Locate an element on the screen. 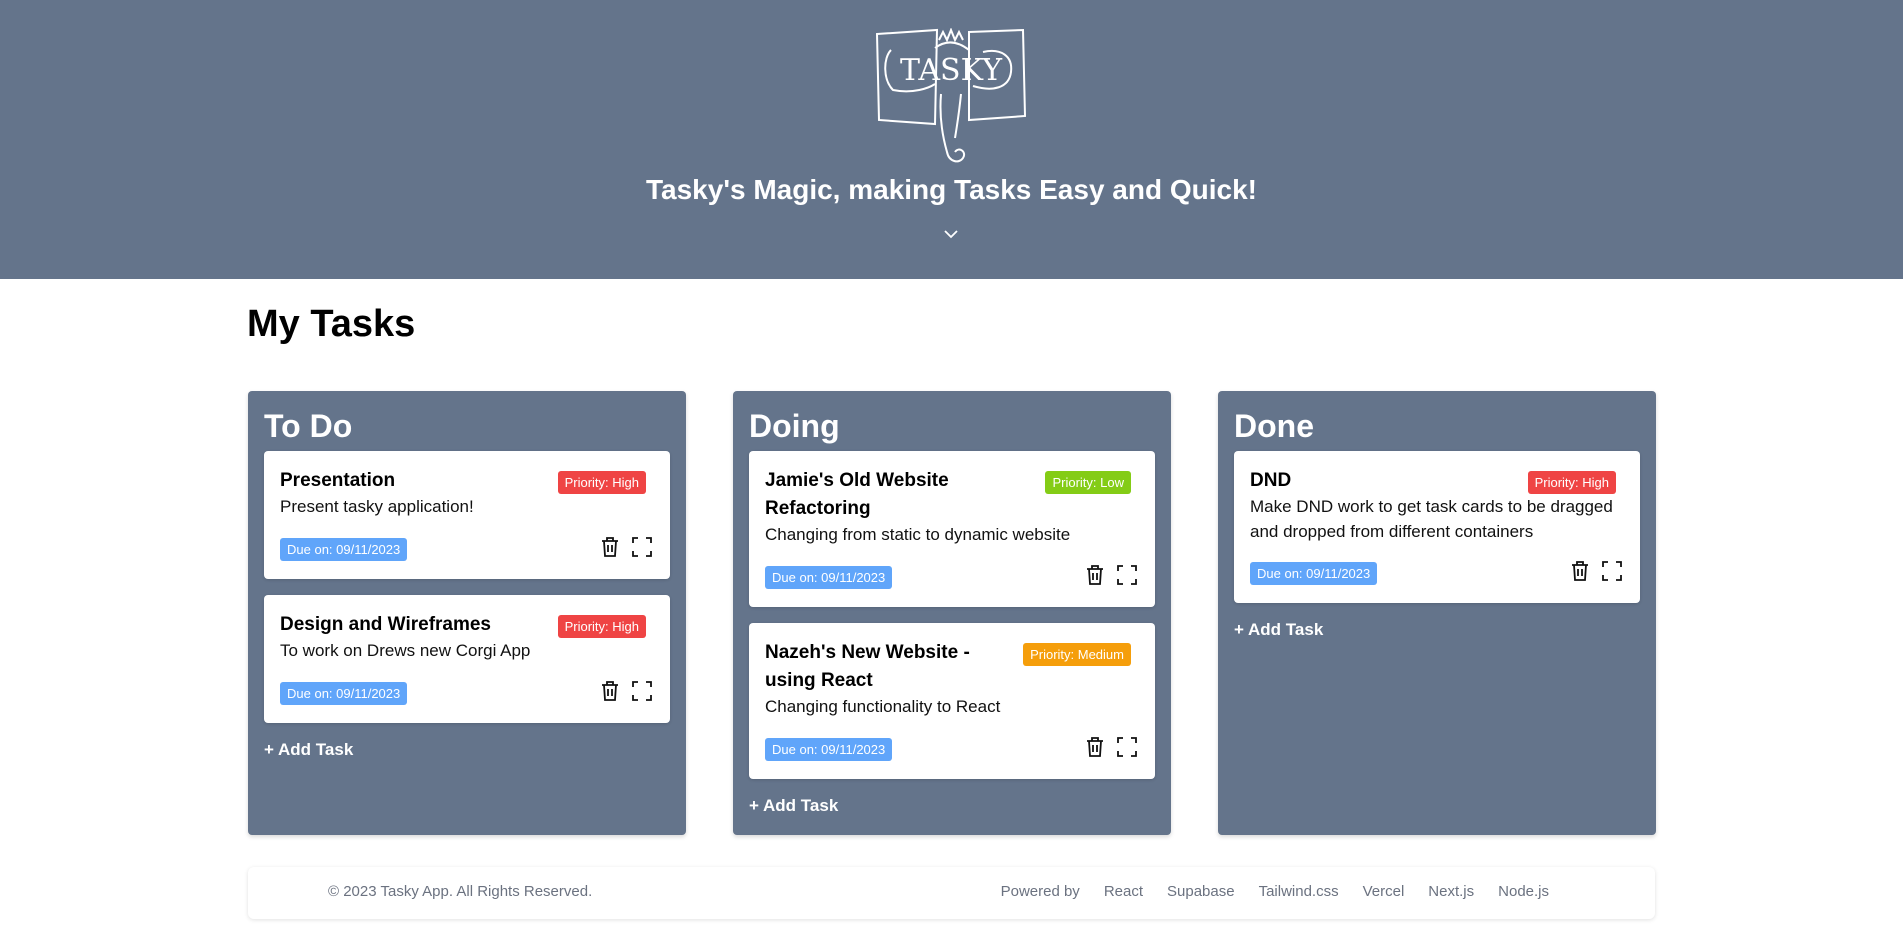  column-title: To Do is located at coordinates (308, 426).